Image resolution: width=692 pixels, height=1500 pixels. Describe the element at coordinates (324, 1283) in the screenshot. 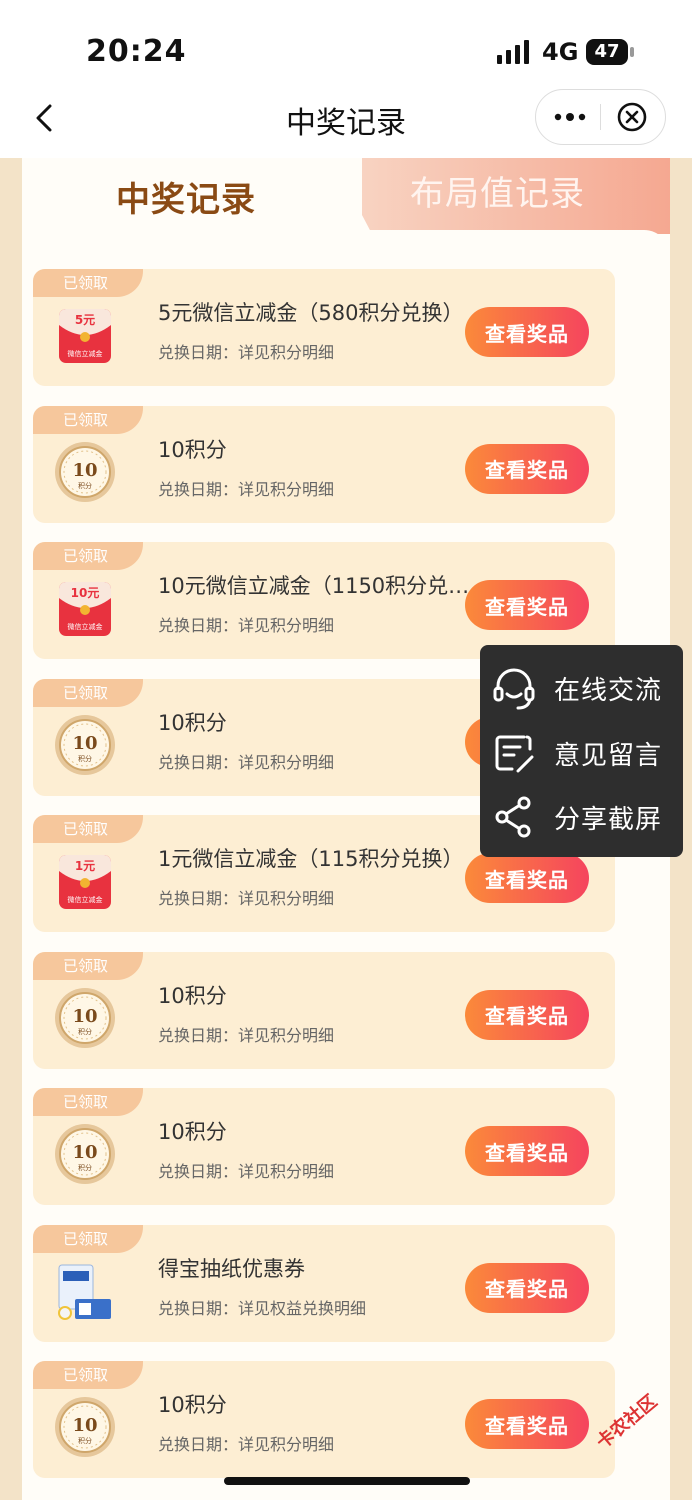

I see `record-card: 已领取得宝抽纸优惠券兑换日期：详见权益兑换明细 查看奖品` at that location.